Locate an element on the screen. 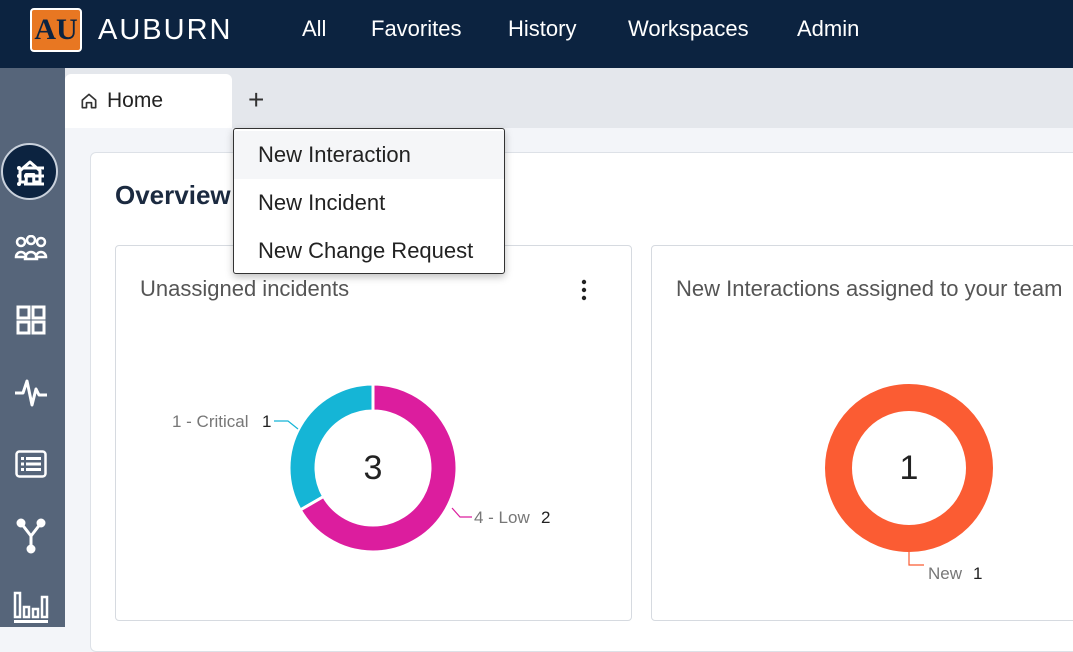  sidebar-workflow-button is located at coordinates (31, 536).